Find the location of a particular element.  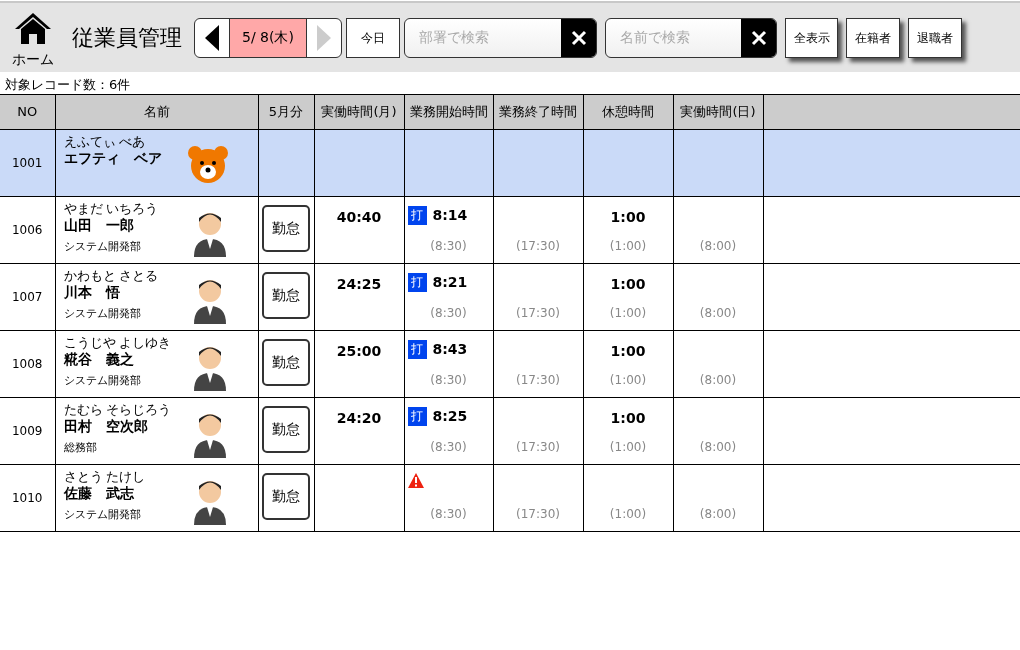

employee-name: エフティ ベア is located at coordinates (112, 158).